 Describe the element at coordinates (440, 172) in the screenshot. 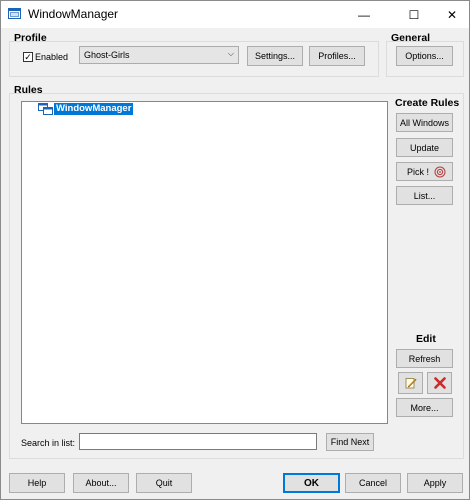

I see `target-icon` at that location.